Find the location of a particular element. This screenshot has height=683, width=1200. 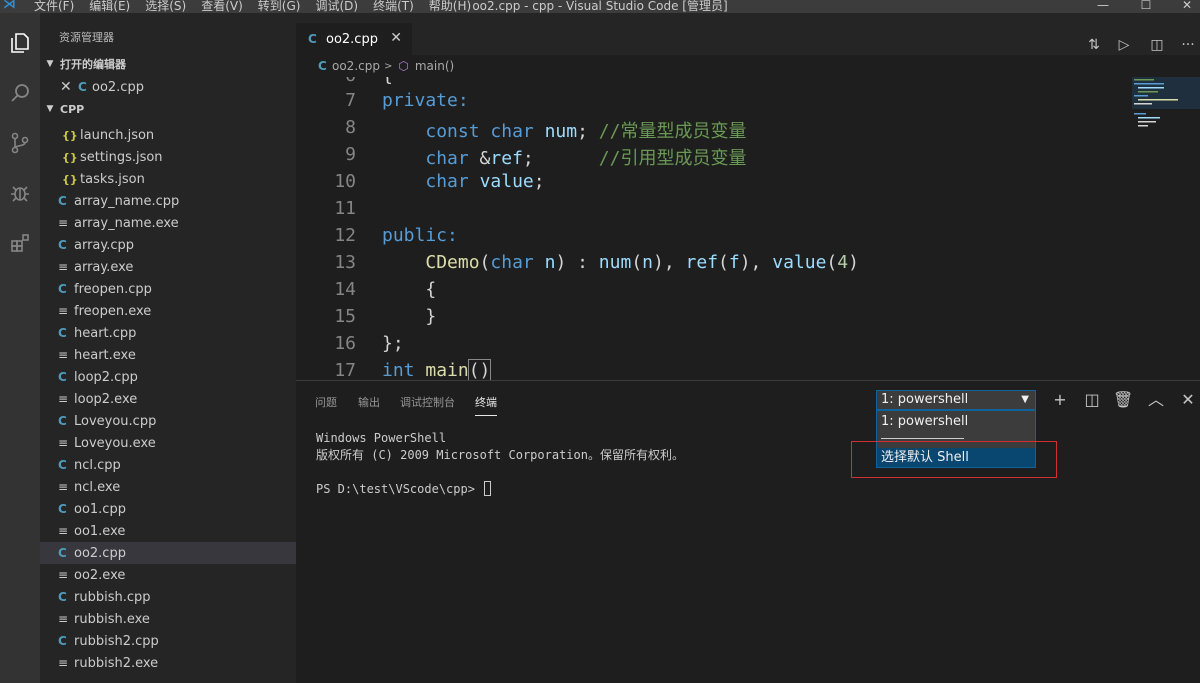

file-item: Cncl.cpp is located at coordinates (168, 465).